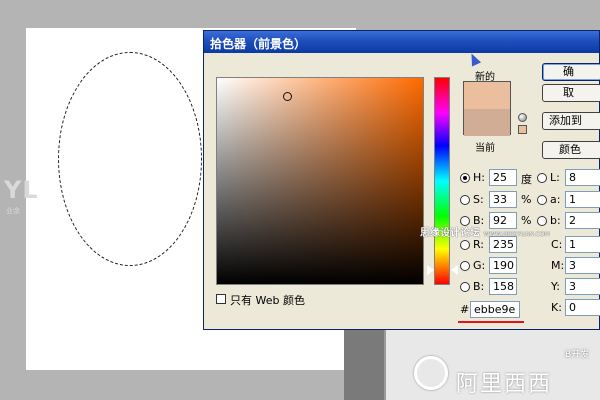 The height and width of the screenshot is (400, 600). I want to click on hex-hash-label: #, so click(465, 309).